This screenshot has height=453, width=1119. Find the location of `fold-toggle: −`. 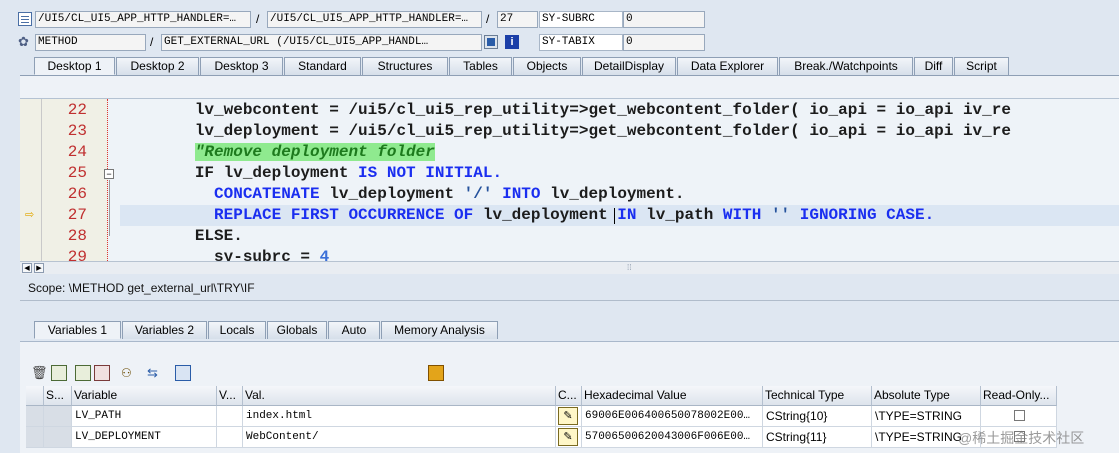

fold-toggle: − is located at coordinates (109, 174).